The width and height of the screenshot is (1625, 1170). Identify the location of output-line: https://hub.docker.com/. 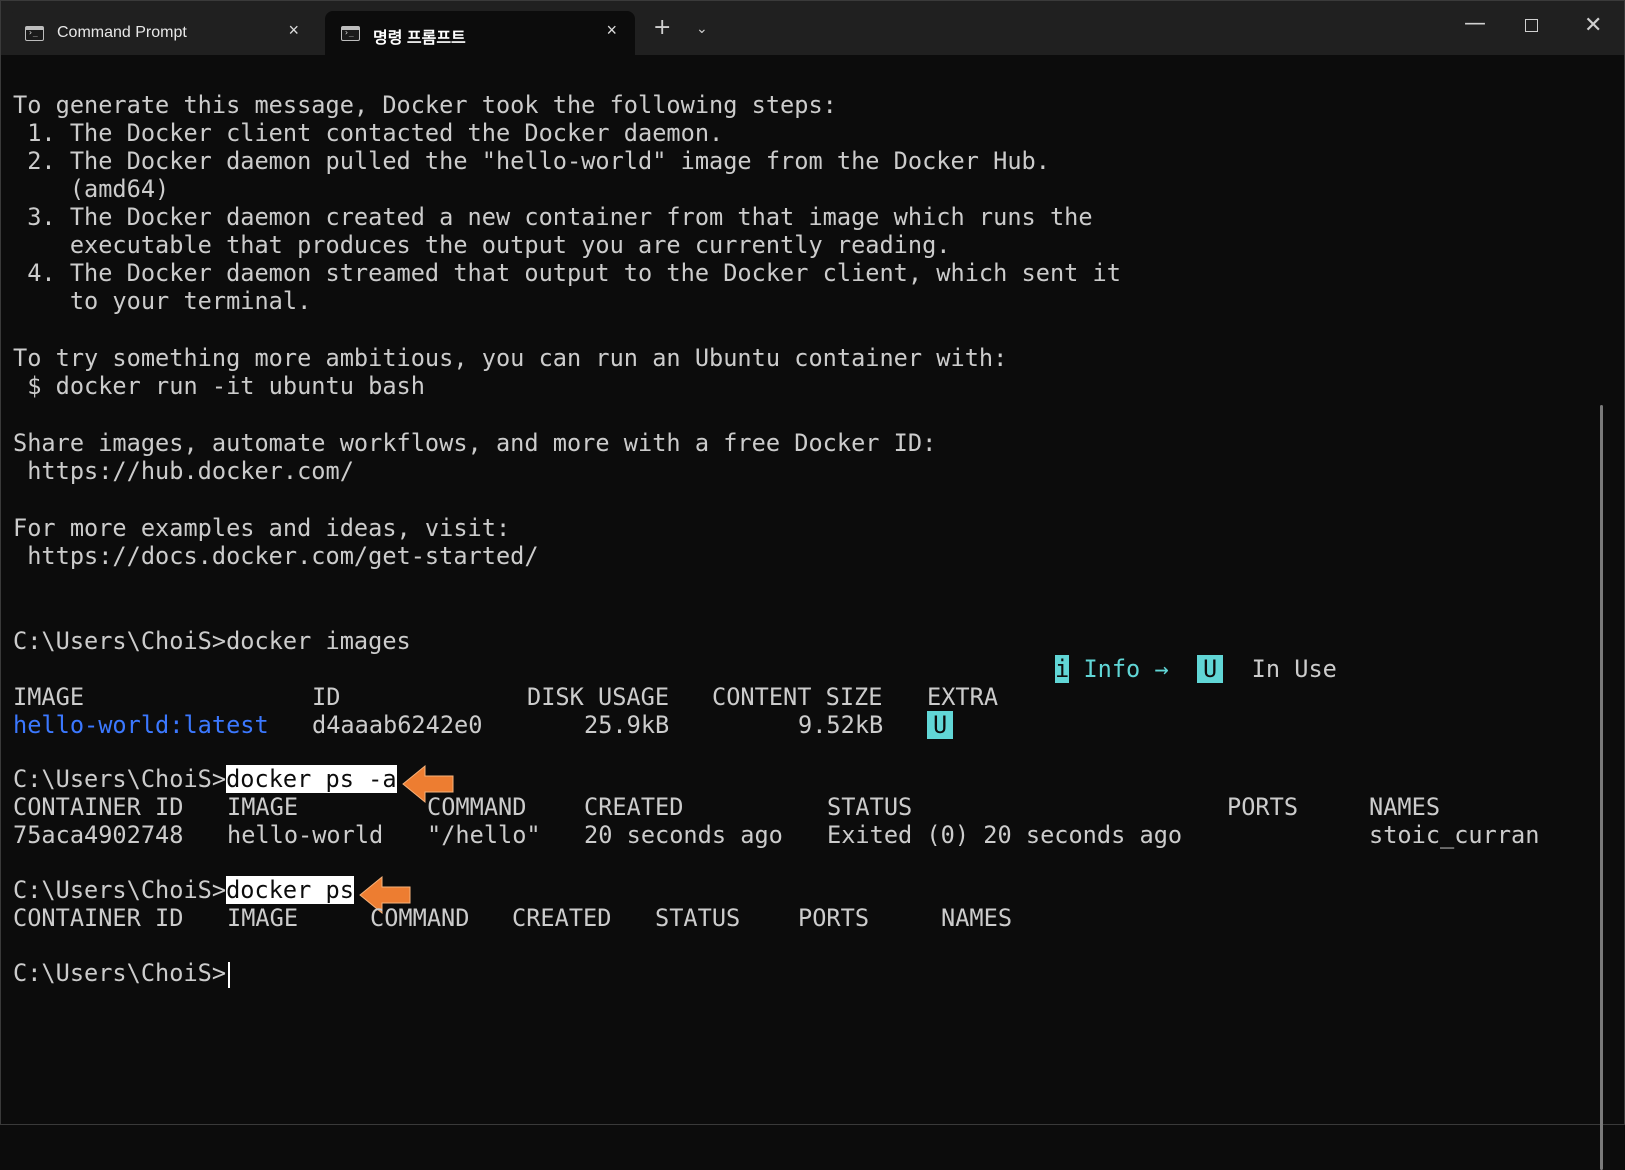
(183, 471).